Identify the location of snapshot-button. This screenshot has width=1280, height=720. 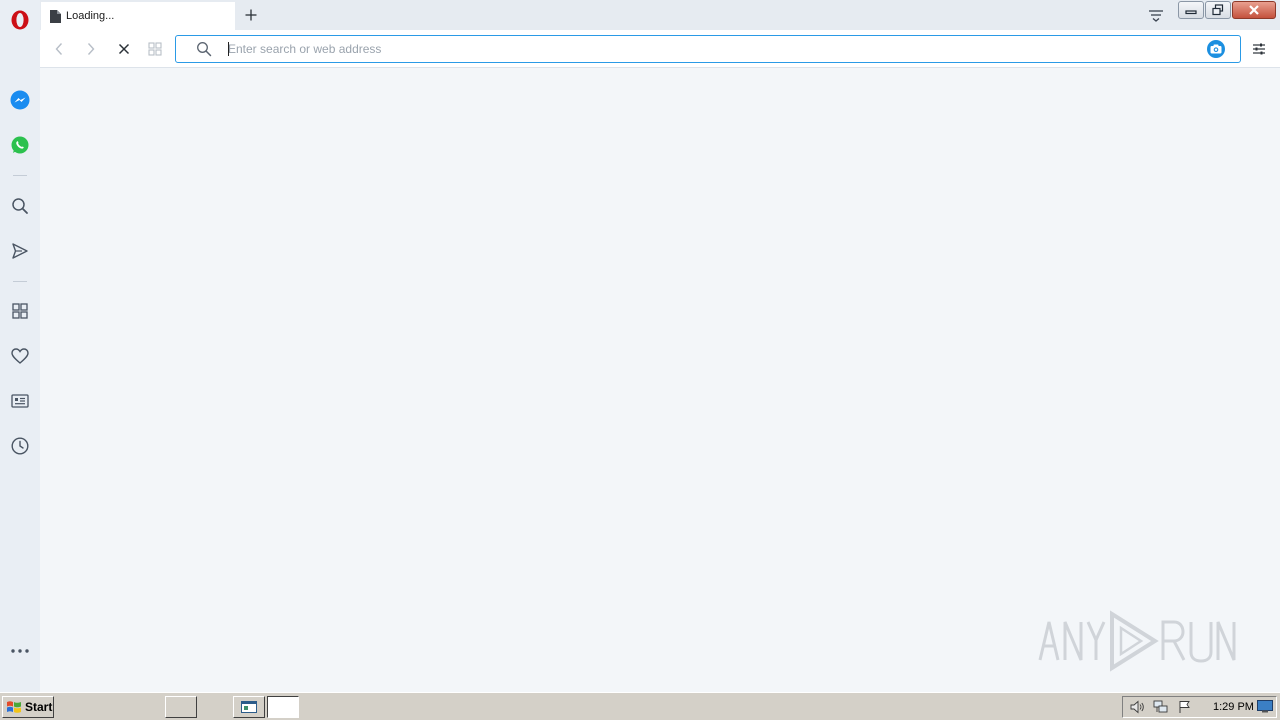
(1216, 49).